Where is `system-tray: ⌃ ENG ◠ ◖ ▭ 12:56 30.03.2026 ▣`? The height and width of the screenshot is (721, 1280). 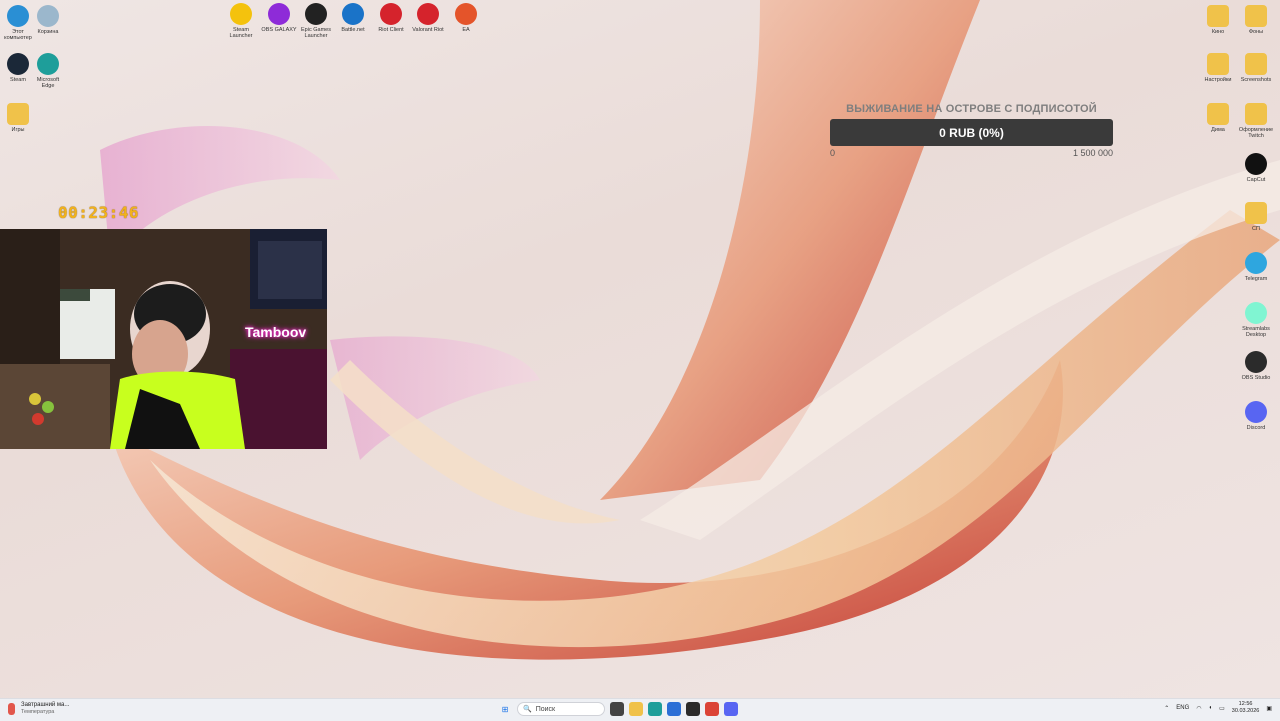
system-tray: ⌃ ENG ◠ ◖ ▭ 12:56 30.03.2026 ▣ is located at coordinates (1218, 708).